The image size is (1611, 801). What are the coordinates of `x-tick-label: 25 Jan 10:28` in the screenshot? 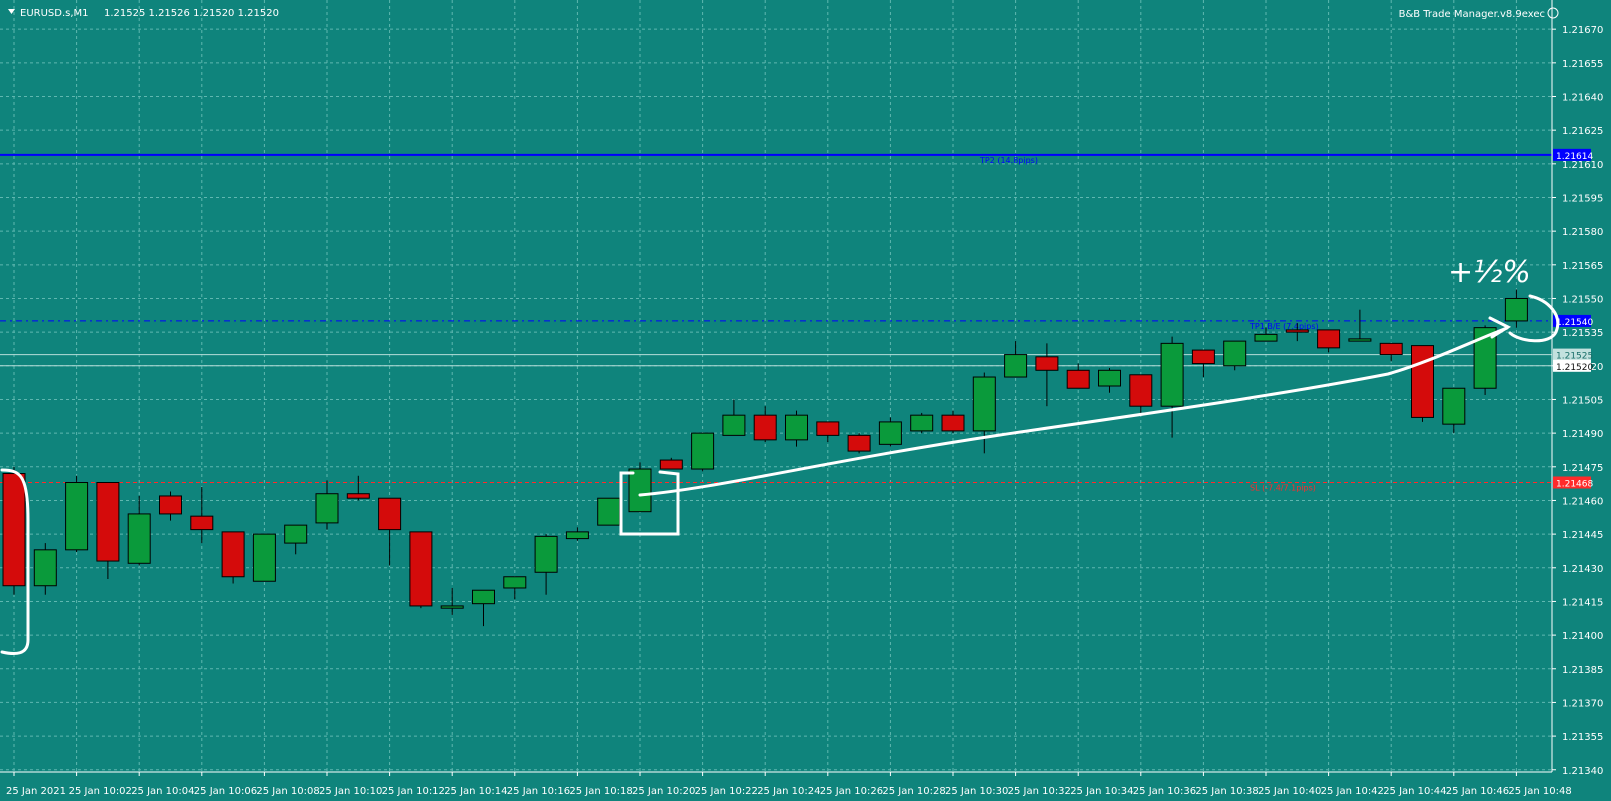 It's located at (913, 791).